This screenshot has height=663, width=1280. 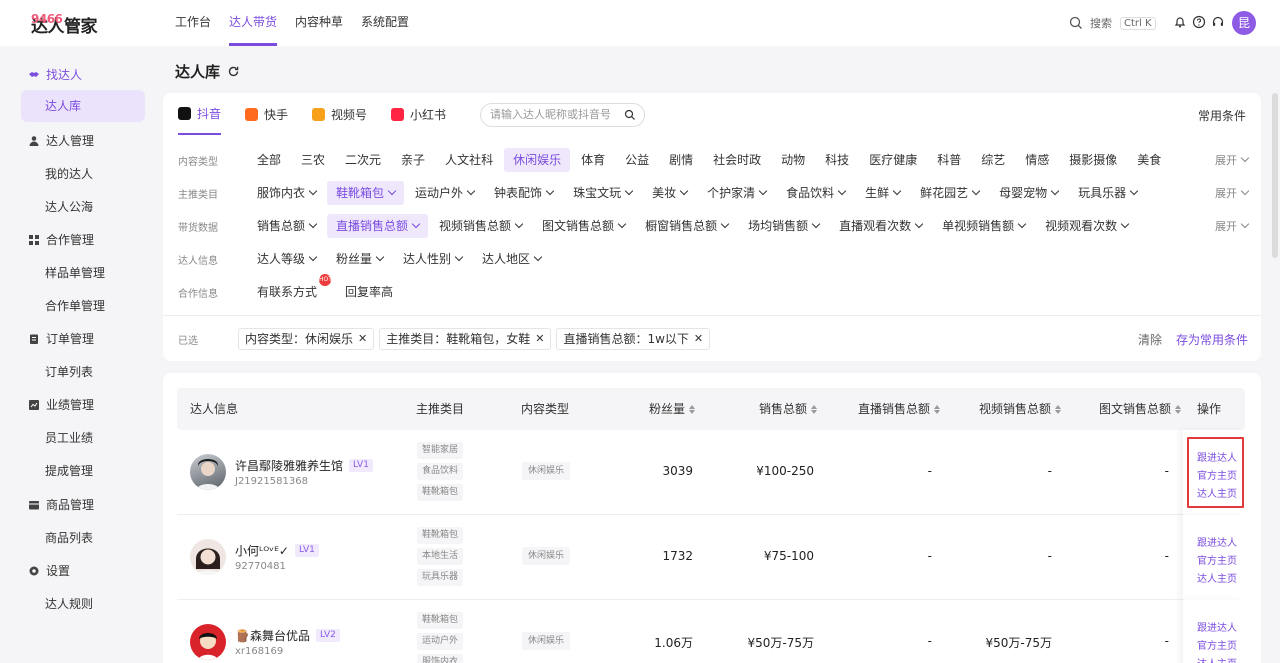 I want to click on dropdown-jewelry: 珠宝文玩, so click(x=602, y=193).